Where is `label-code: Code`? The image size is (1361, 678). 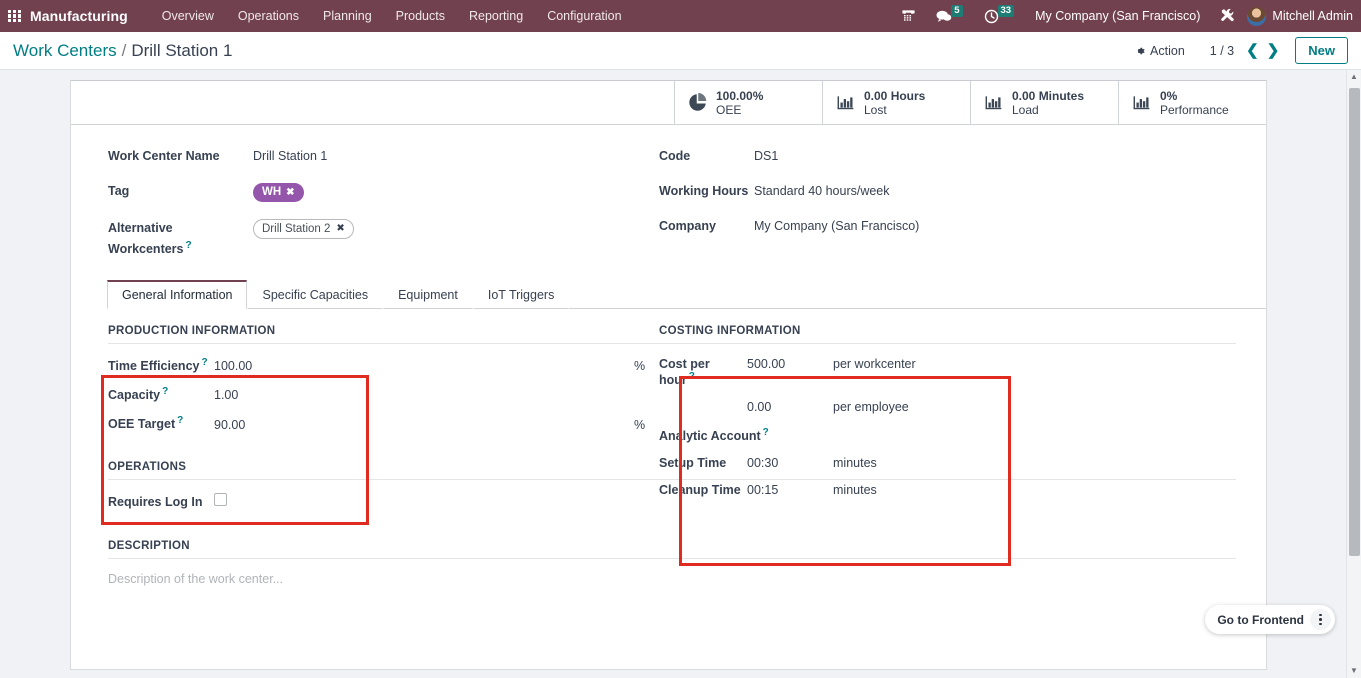 label-code: Code is located at coordinates (675, 156).